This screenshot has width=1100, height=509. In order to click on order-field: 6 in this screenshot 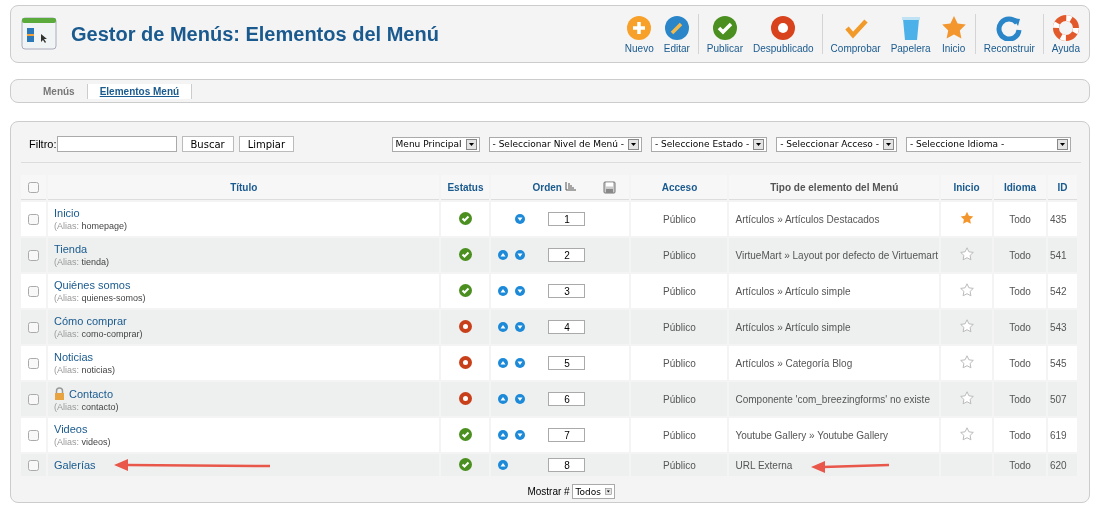, I will do `click(567, 399)`.